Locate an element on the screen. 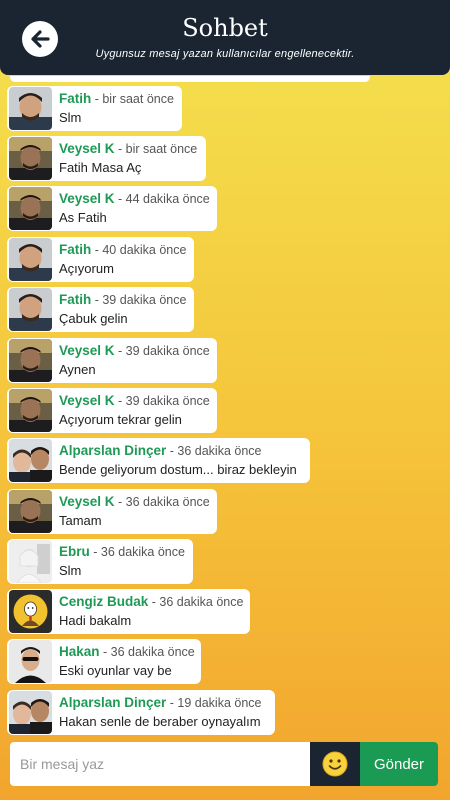 The width and height of the screenshot is (450, 800). message-time: bir saat önce is located at coordinates (161, 149).